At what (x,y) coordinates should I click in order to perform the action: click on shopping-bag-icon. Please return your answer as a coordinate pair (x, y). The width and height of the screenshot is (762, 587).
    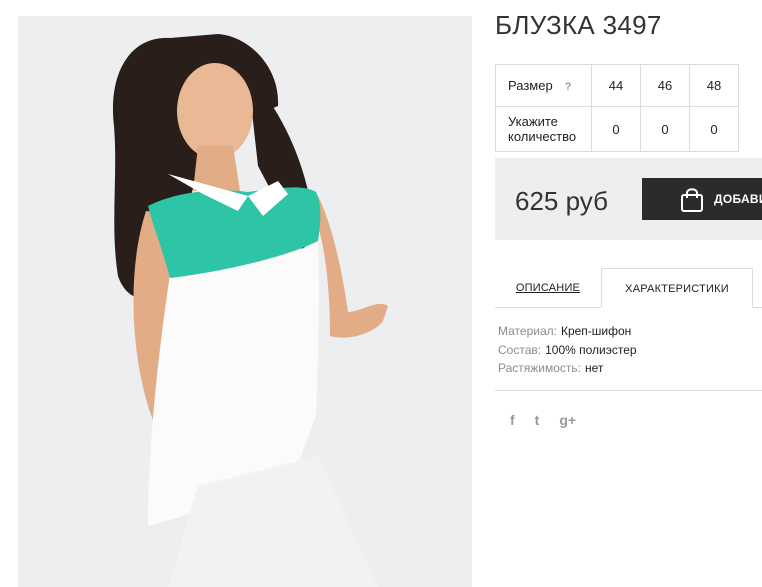
    Looking at the image, I should click on (692, 202).